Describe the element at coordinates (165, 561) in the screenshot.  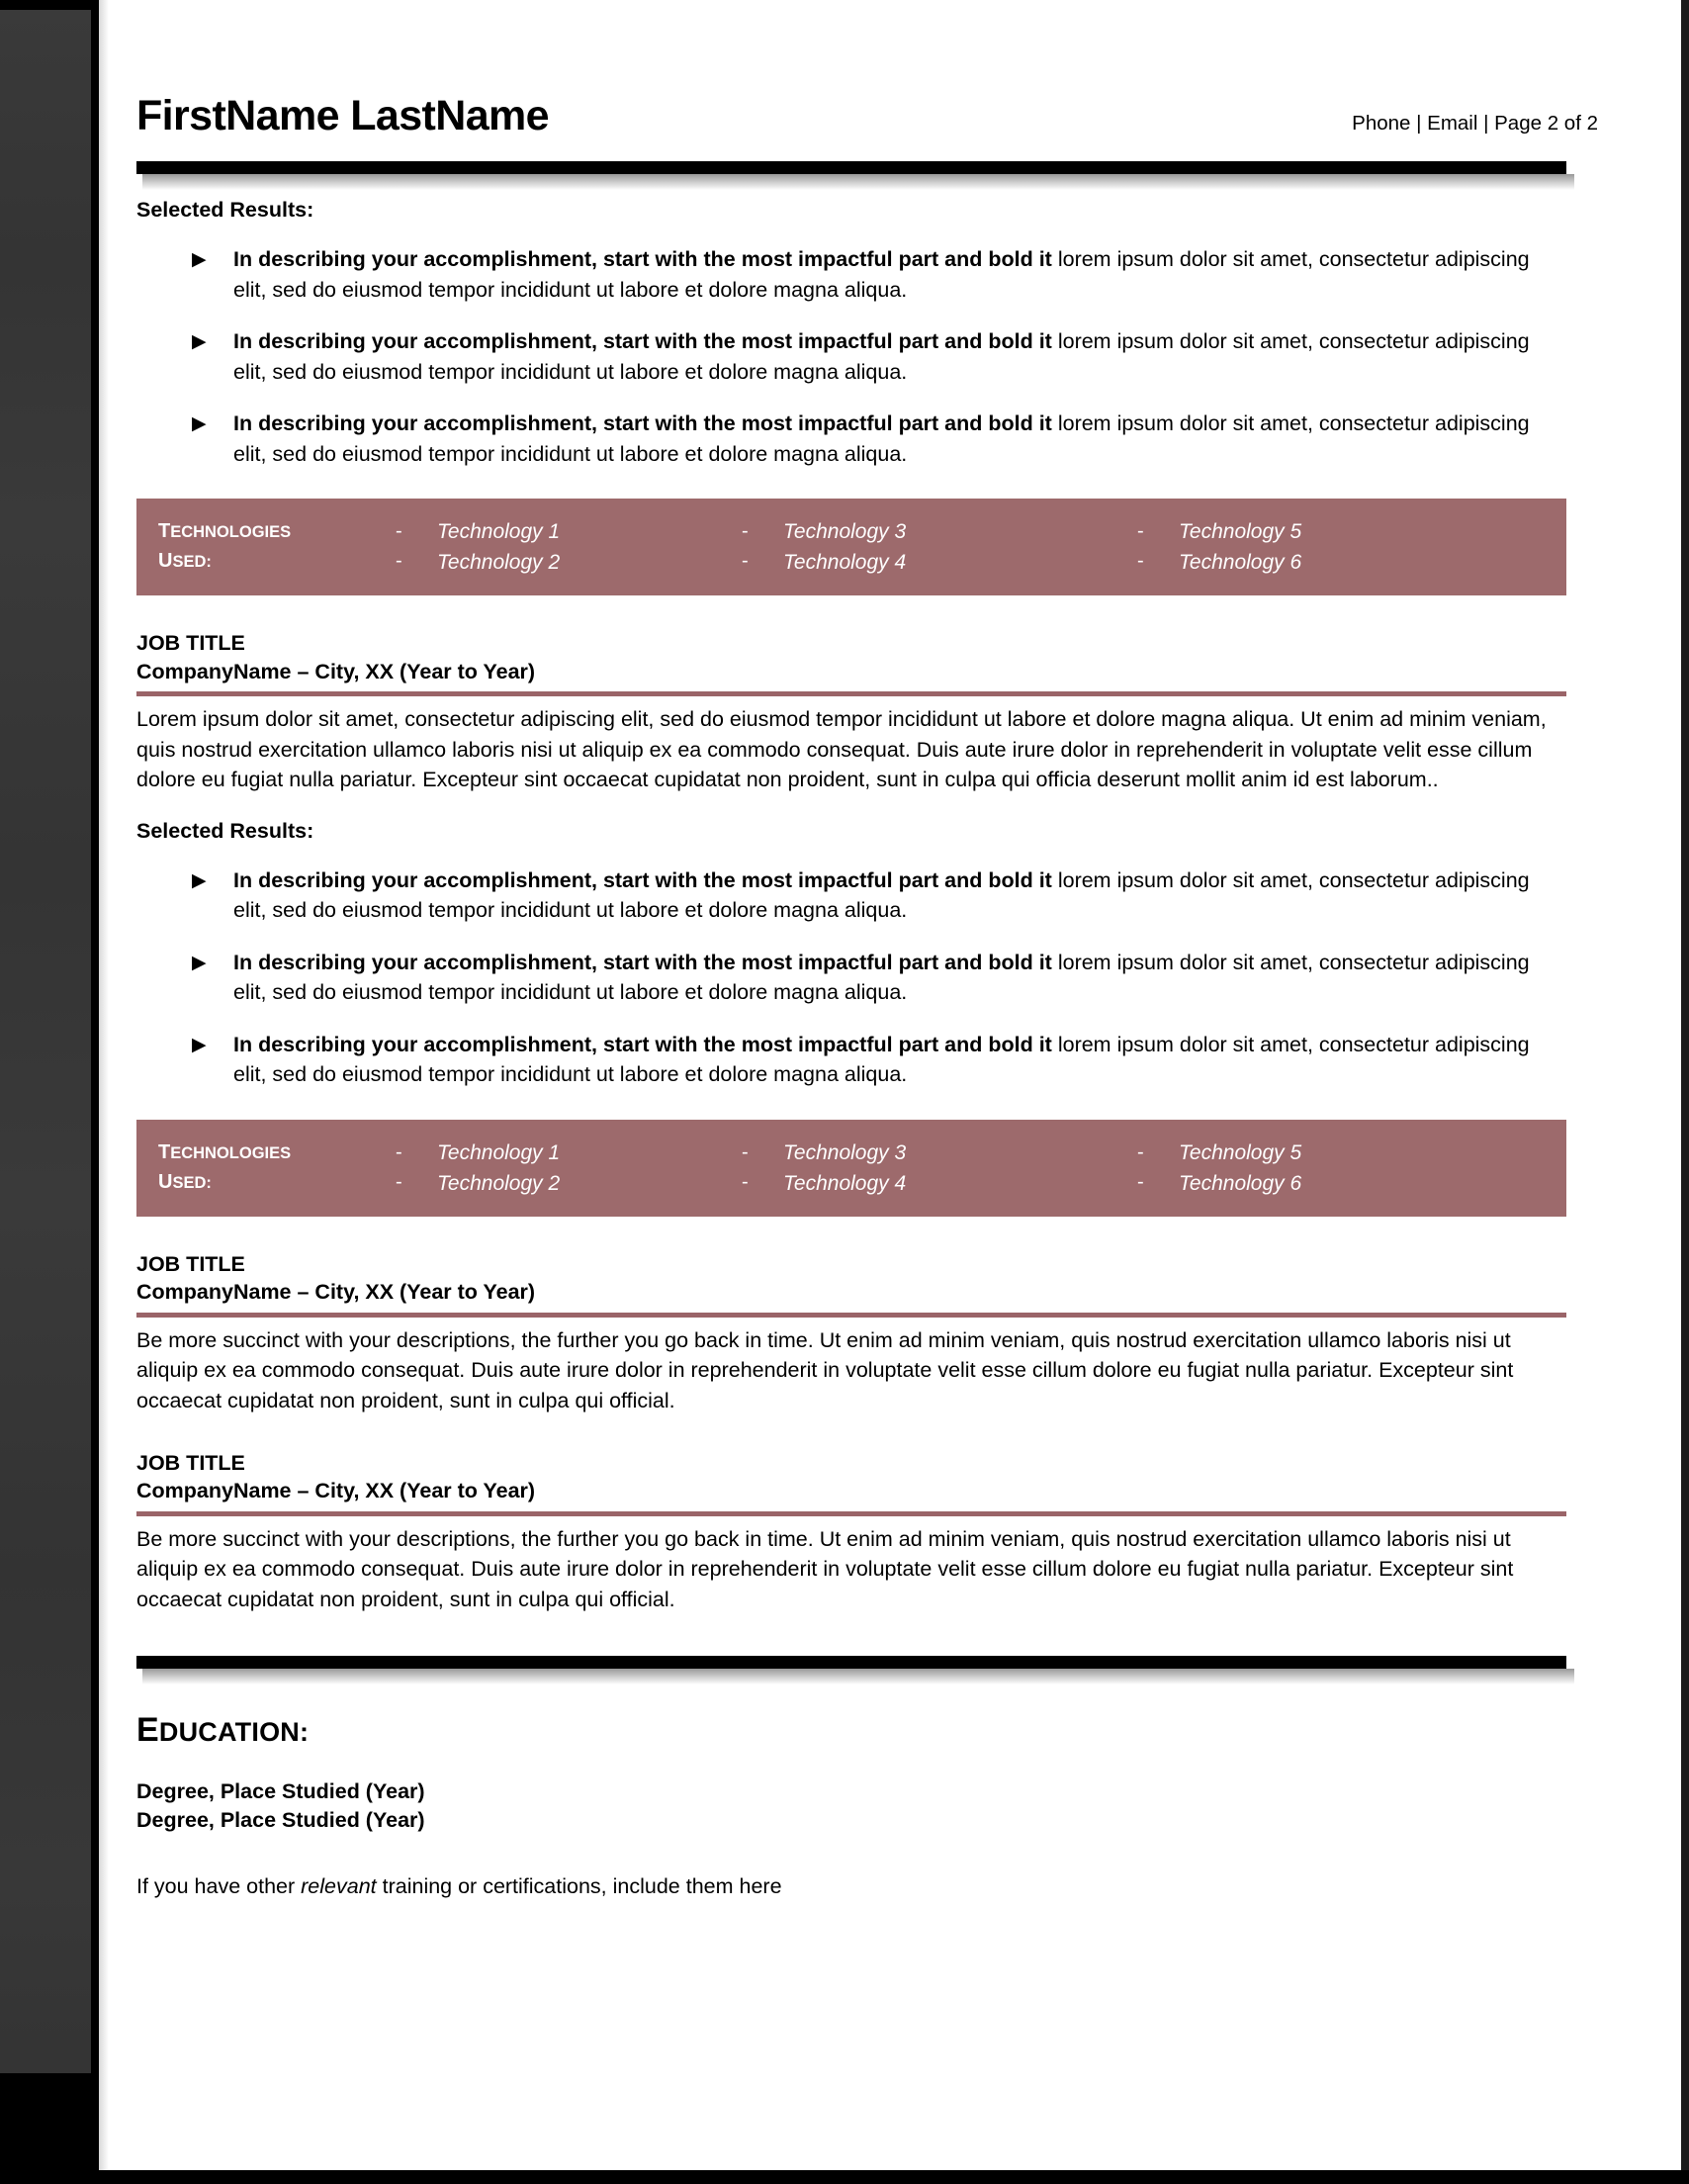
I see `tech-label-cap: U` at that location.